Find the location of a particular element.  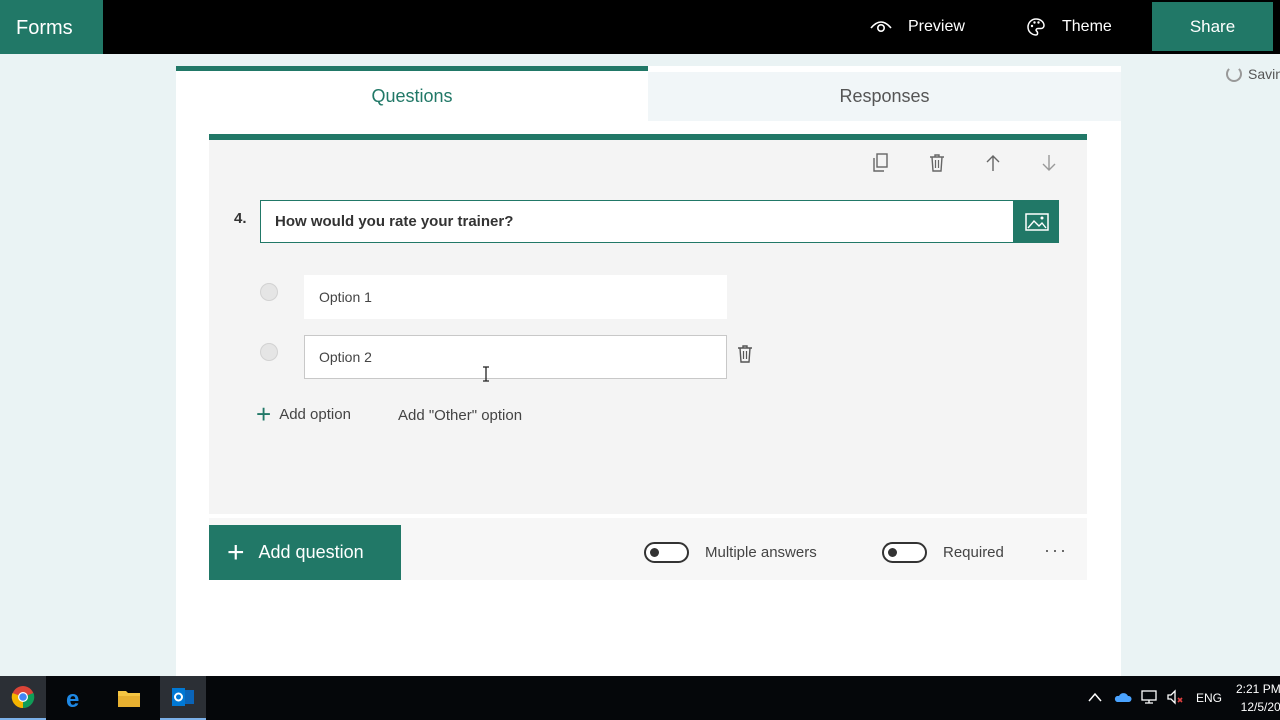

file-explorer-app is located at coordinates (129, 698).